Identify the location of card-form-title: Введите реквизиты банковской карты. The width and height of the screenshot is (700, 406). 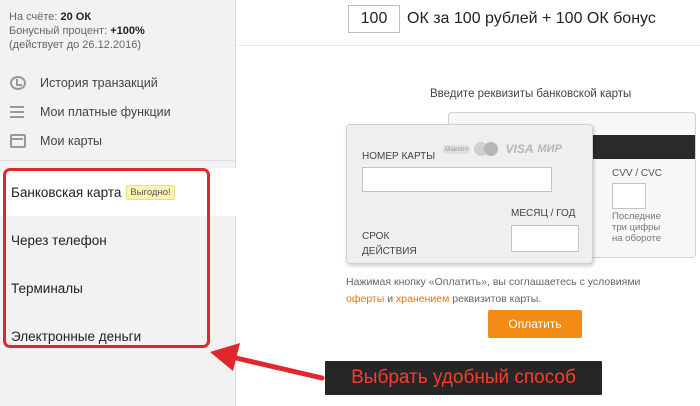
(531, 94).